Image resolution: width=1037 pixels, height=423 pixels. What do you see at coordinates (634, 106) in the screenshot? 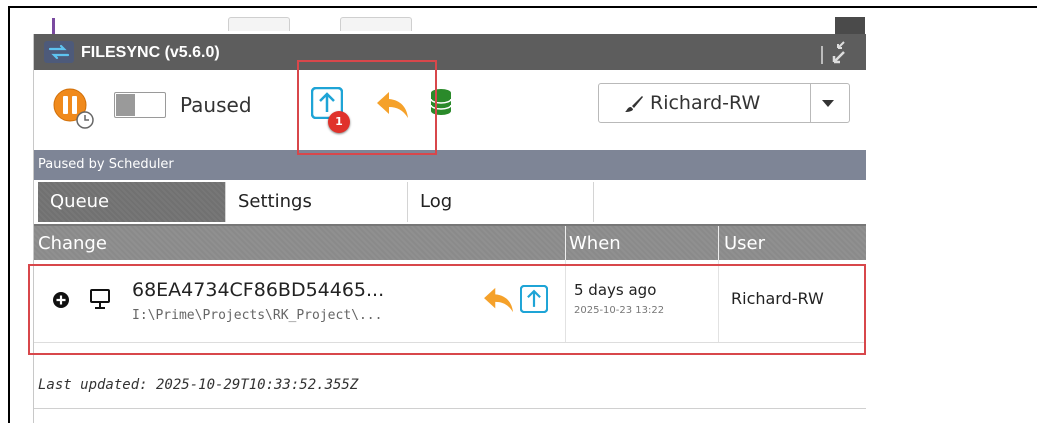
I see `brush-icon` at bounding box center [634, 106].